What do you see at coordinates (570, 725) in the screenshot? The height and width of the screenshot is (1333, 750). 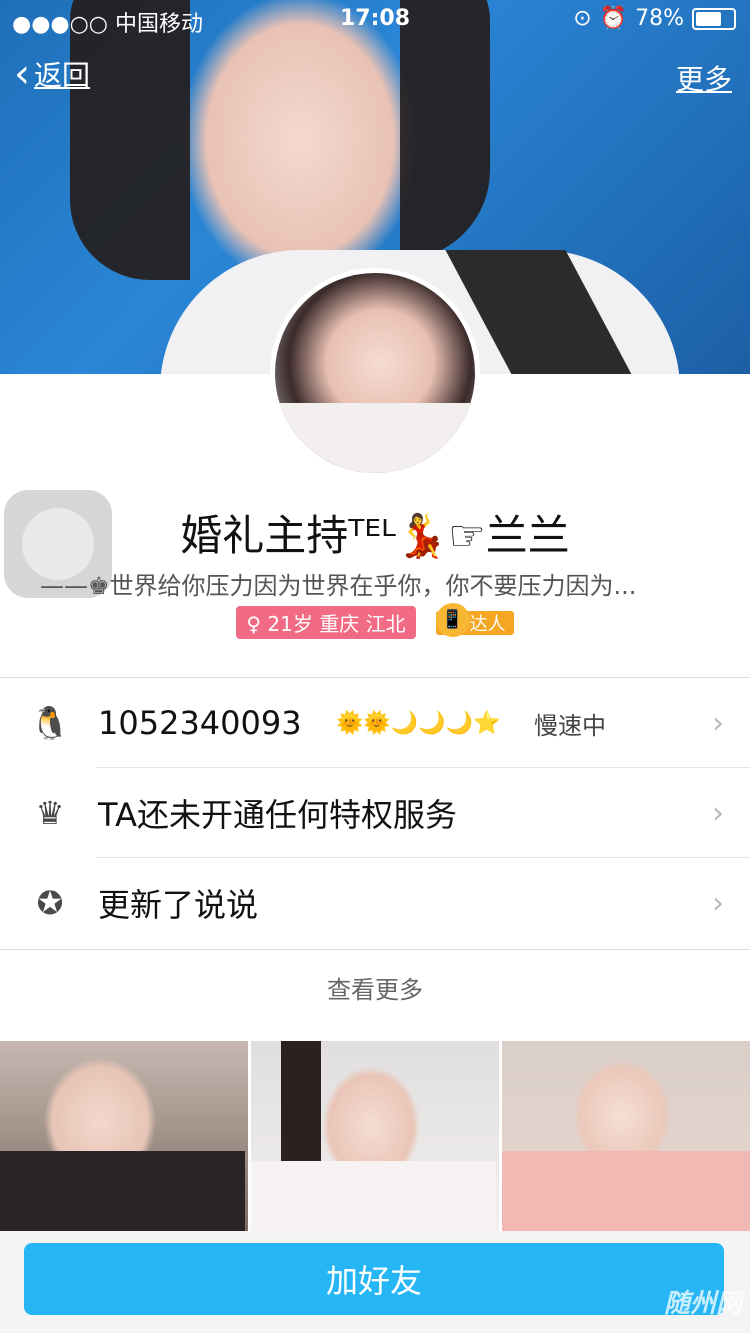 I see `speed-status: 慢速中` at bounding box center [570, 725].